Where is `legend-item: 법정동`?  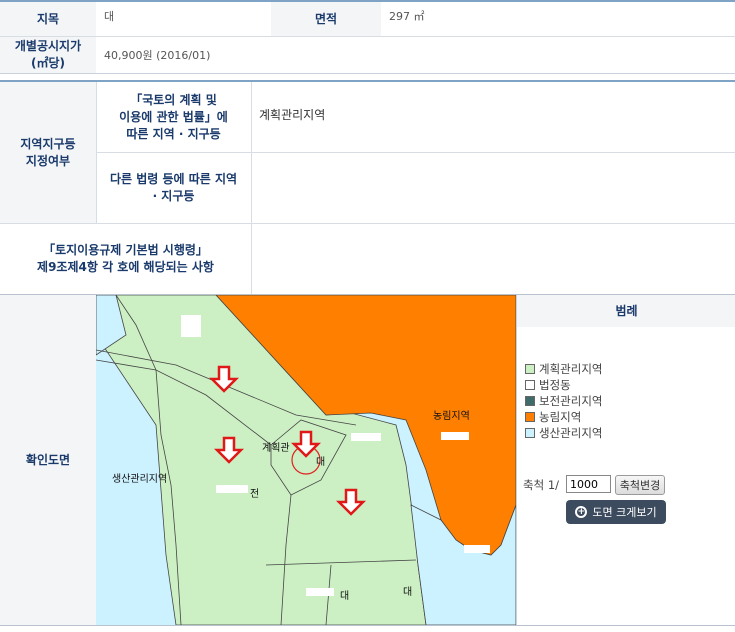
legend-item: 법정동 is located at coordinates (625, 385).